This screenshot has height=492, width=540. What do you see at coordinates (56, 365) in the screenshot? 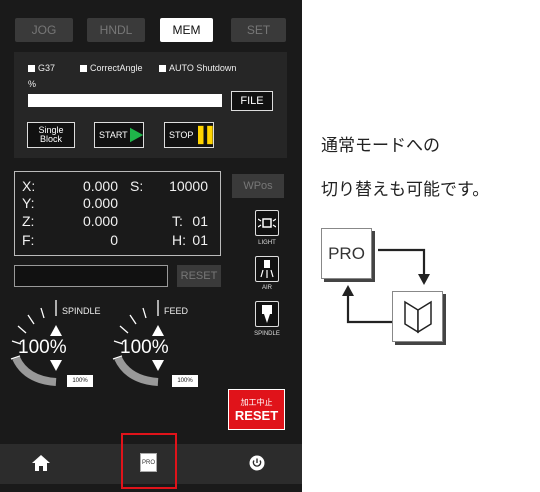
I see `spindle-down-arrow` at bounding box center [56, 365].